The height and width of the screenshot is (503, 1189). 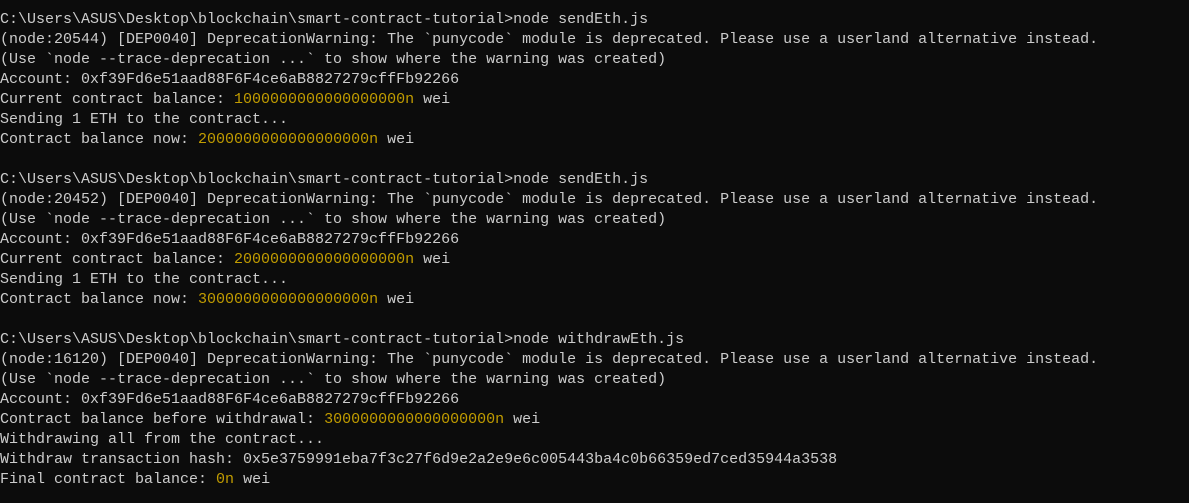 I want to click on terminal-line: Final contract balance: 0n wei, so click(x=594, y=480).